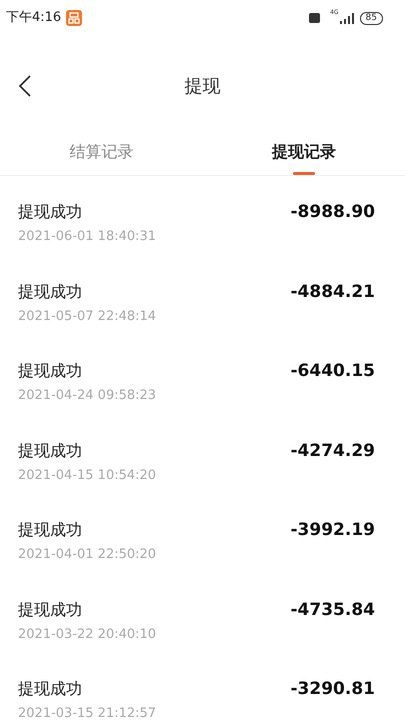 This screenshot has width=405, height=725. What do you see at coordinates (74, 18) in the screenshot?
I see `app-notification-icon` at bounding box center [74, 18].